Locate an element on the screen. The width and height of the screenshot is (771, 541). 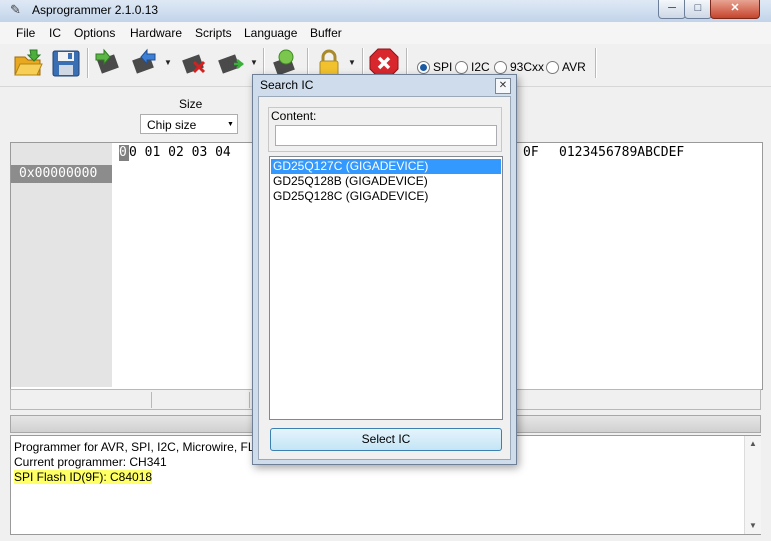
verify-chip-icon is located at coordinates (229, 63).